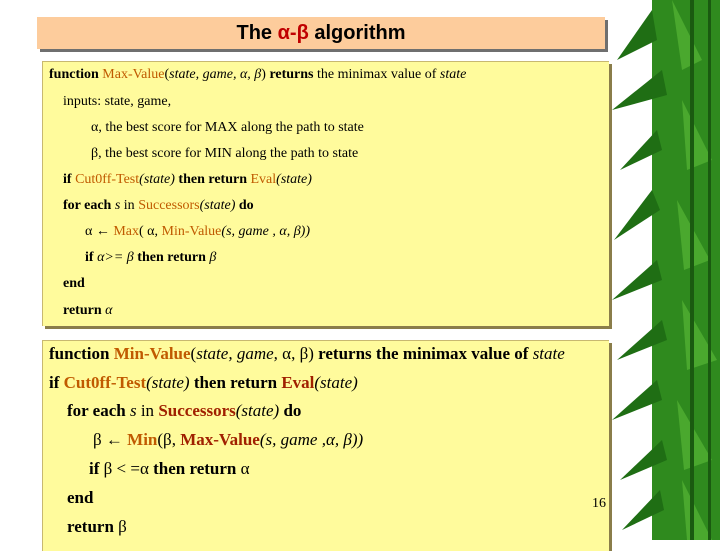 Image resolution: width=720 pixels, height=551 pixels. Describe the element at coordinates (133, 410) in the screenshot. I see `variable-s: s` at that location.